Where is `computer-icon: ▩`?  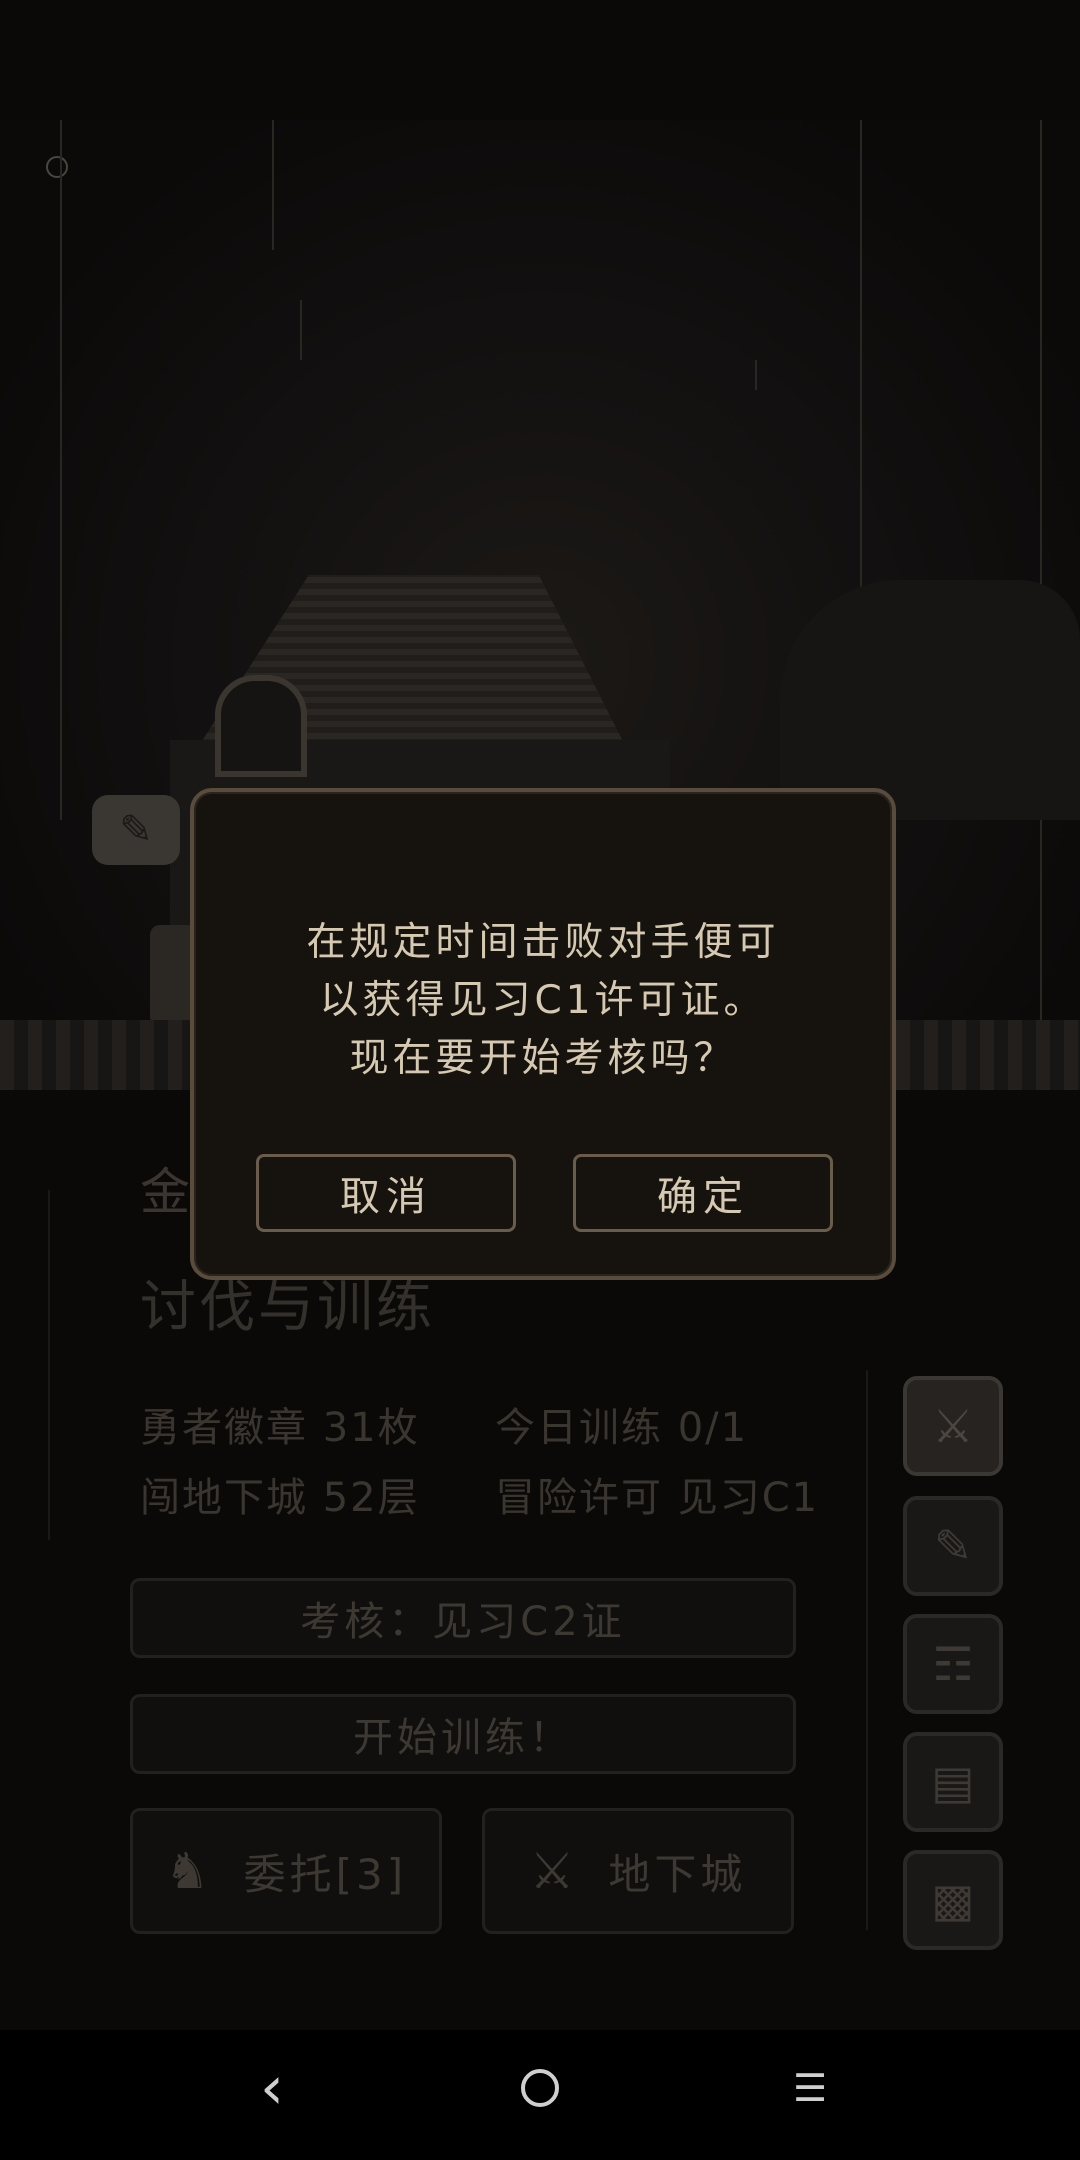 computer-icon: ▩ is located at coordinates (953, 1900).